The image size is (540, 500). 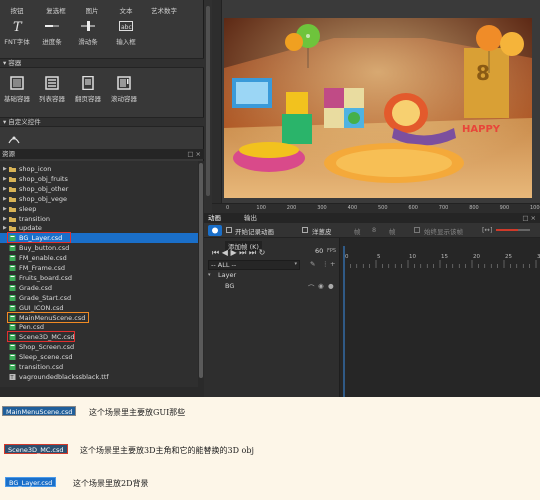 What do you see at coordinates (311, 287) in the screenshot?
I see `lock-icon: ⌒` at bounding box center [311, 287].